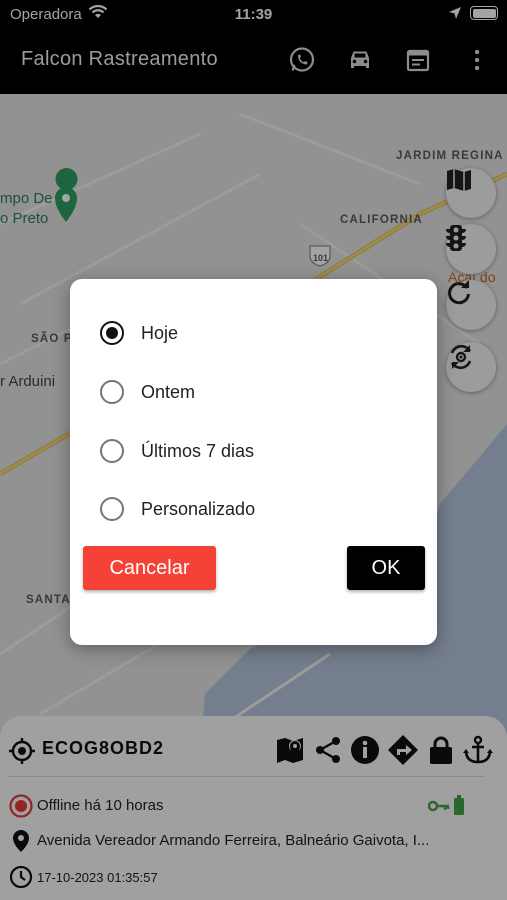 The width and height of the screenshot is (507, 900). Describe the element at coordinates (260, 333) in the screenshot. I see `option-today: Hoje` at that location.